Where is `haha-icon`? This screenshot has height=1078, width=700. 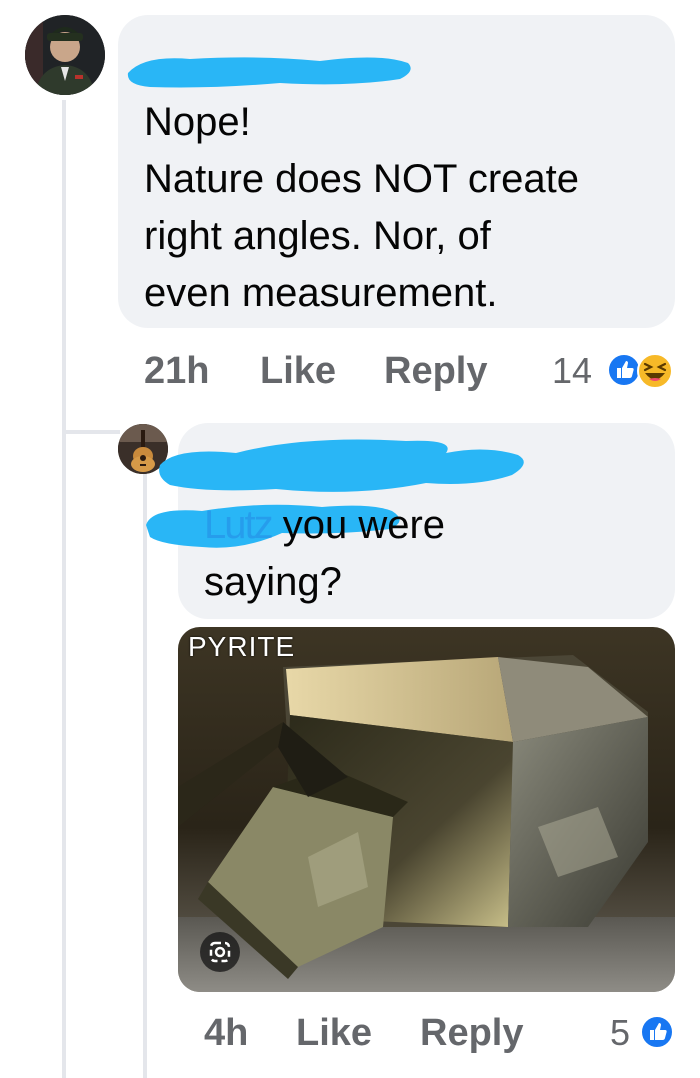 haha-icon is located at coordinates (655, 371).